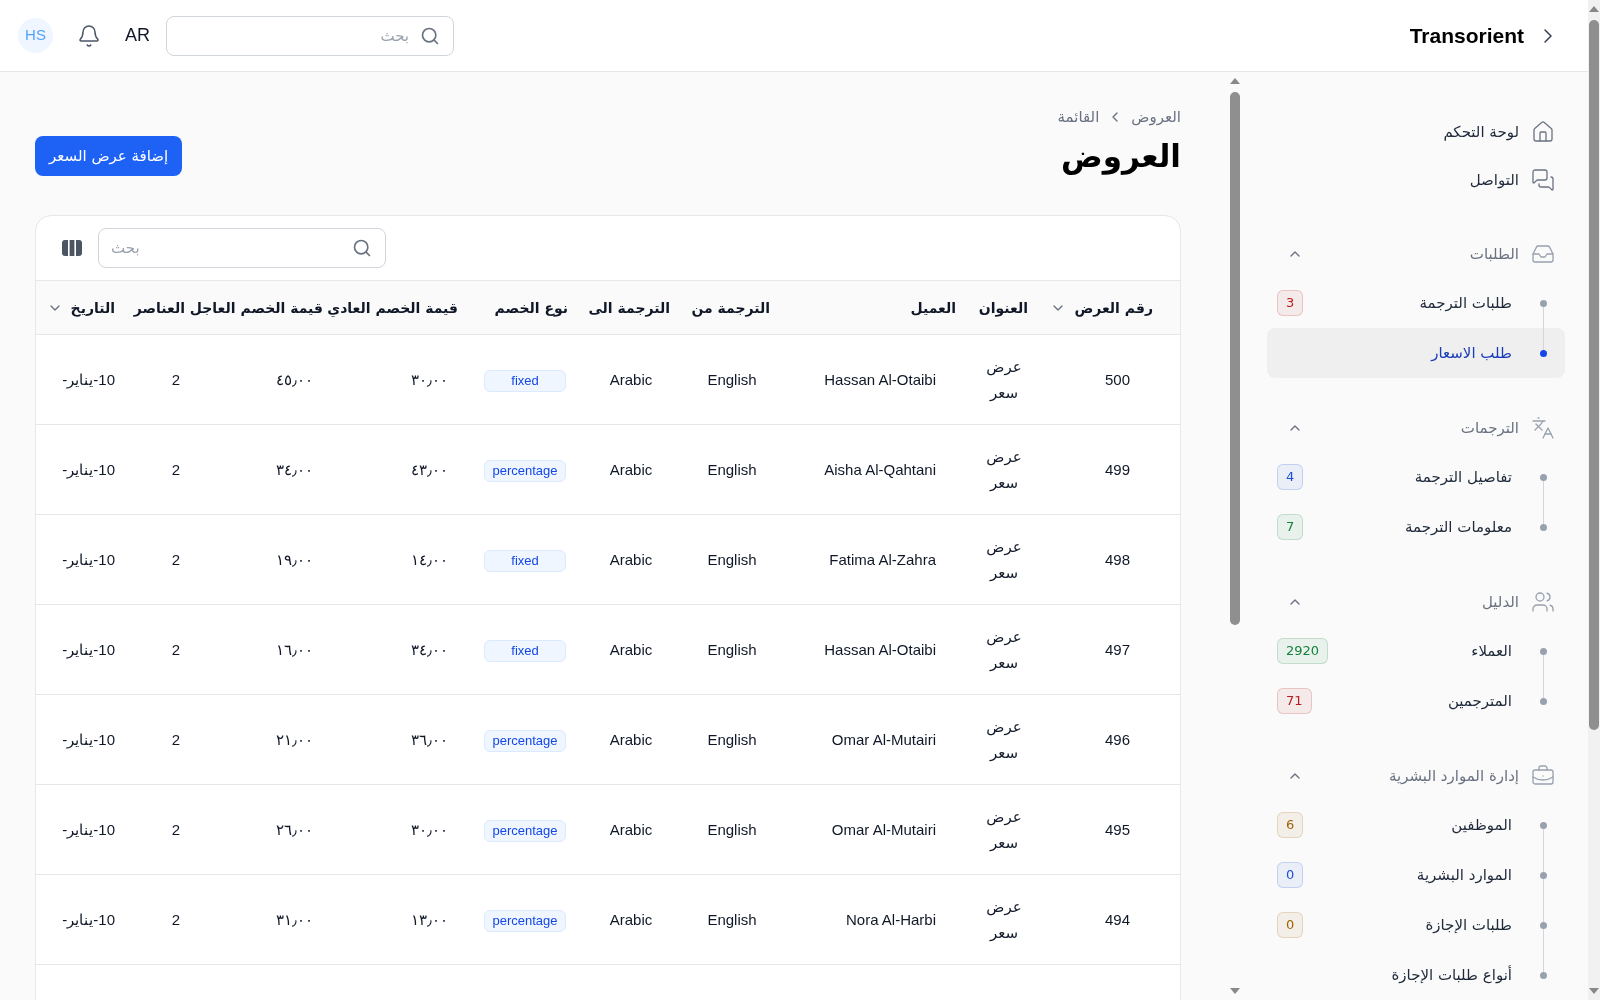 The image size is (1600, 1000). What do you see at coordinates (933, 308) in the screenshot?
I see `column-header: العميل` at bounding box center [933, 308].